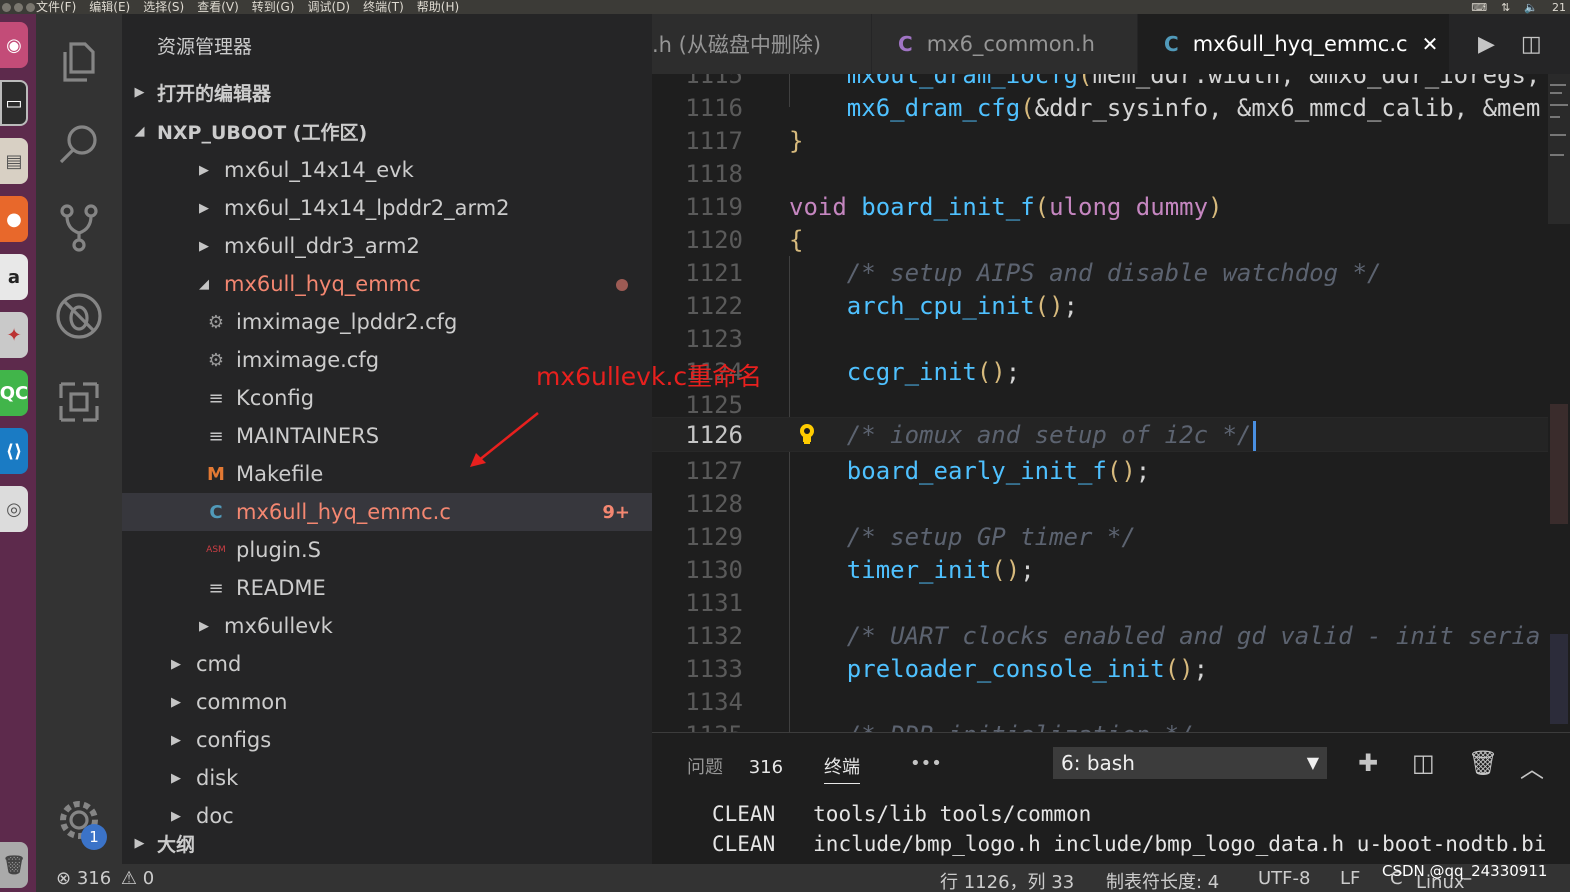 This screenshot has height=892, width=1570. Describe the element at coordinates (275, 398) in the screenshot. I see `tree-item-label: Kconfig` at that location.